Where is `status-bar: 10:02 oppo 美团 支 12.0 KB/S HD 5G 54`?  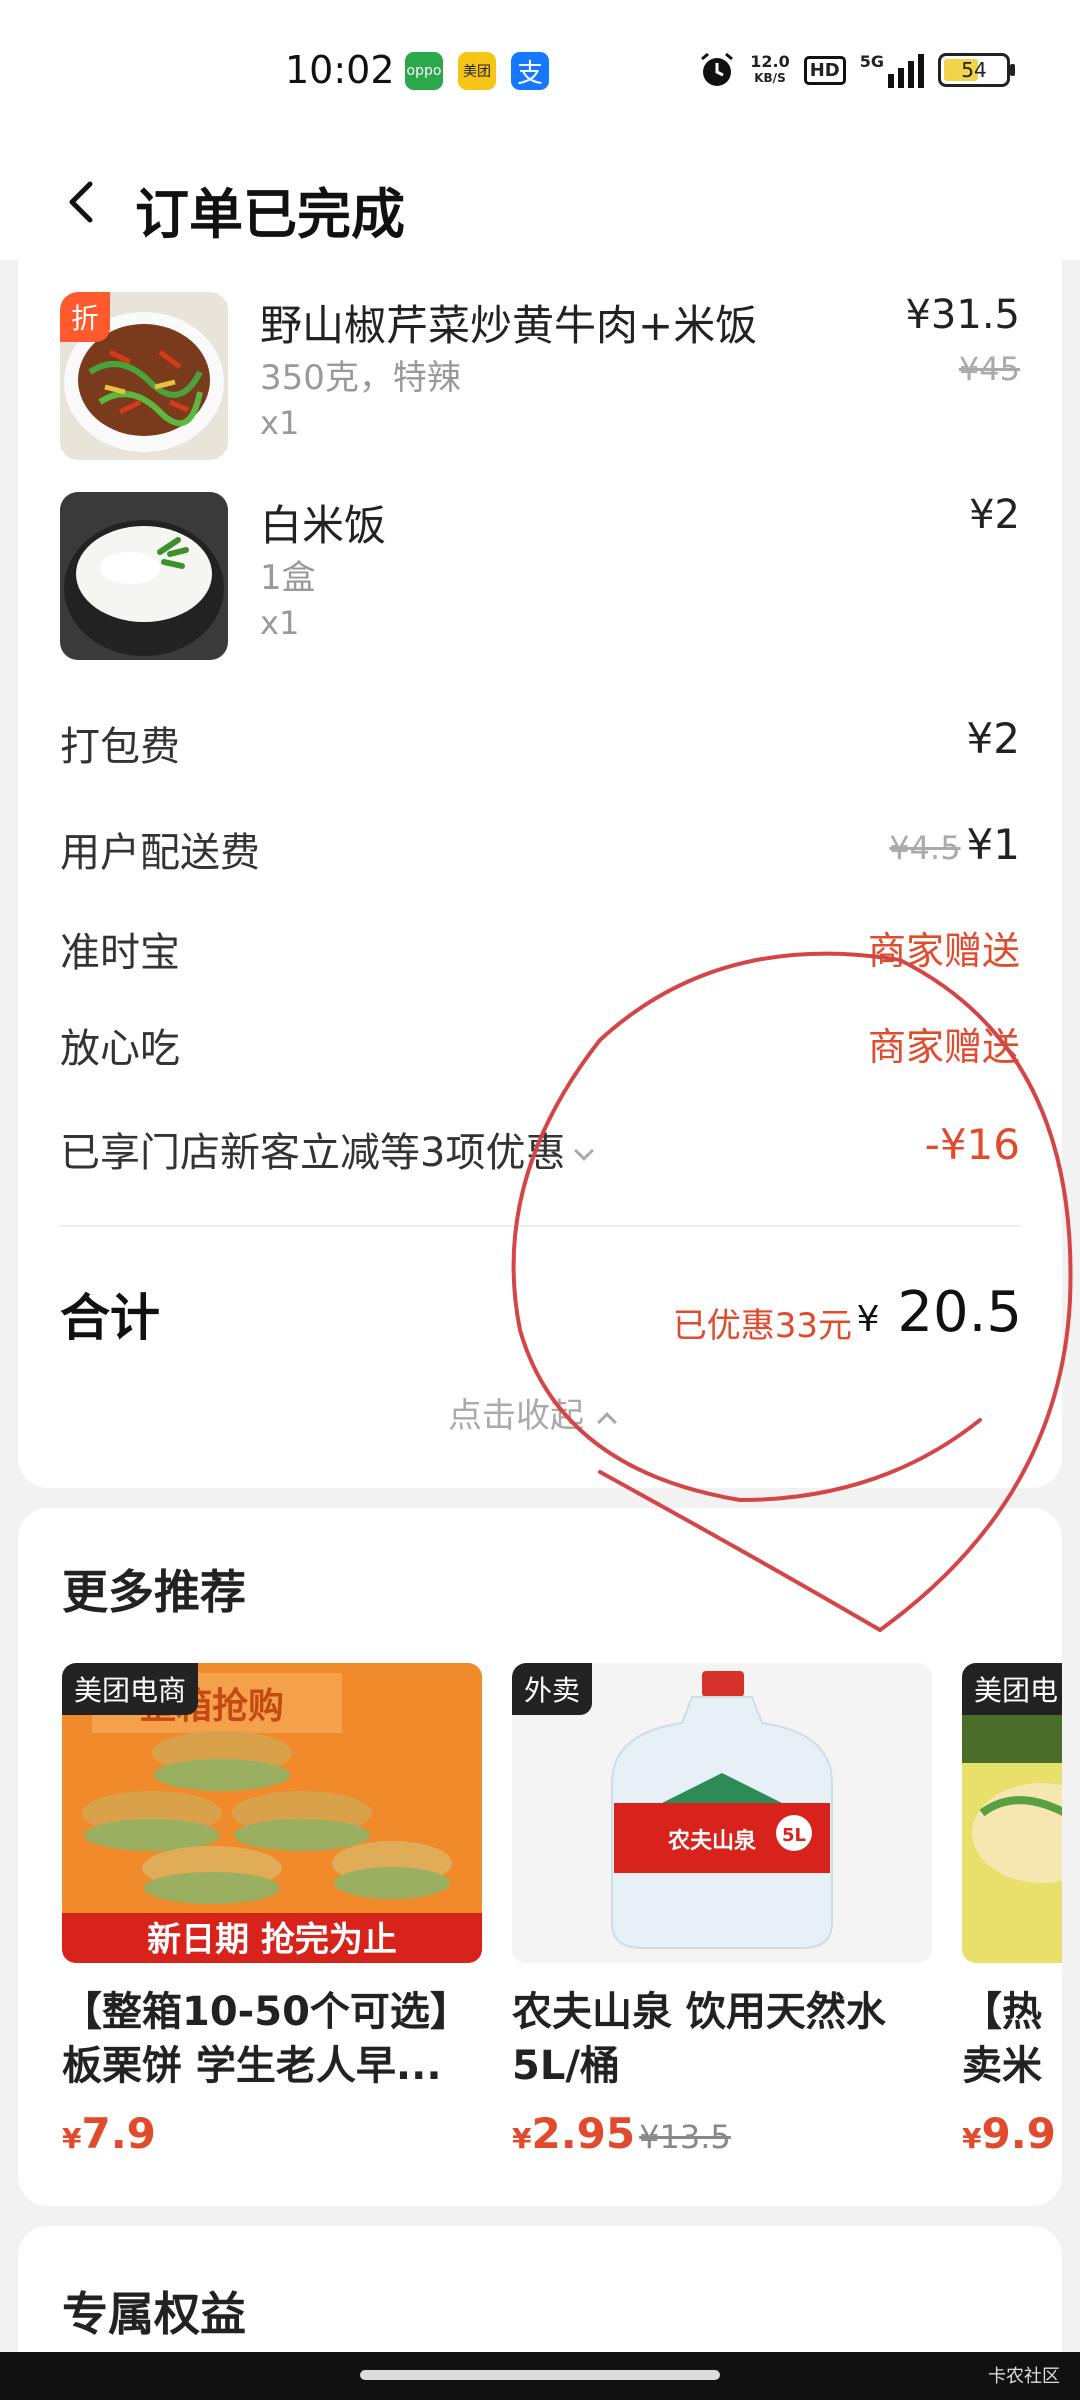 status-bar: 10:02 oppo 美团 支 12.0 KB/S HD 5G 54 is located at coordinates (540, 70).